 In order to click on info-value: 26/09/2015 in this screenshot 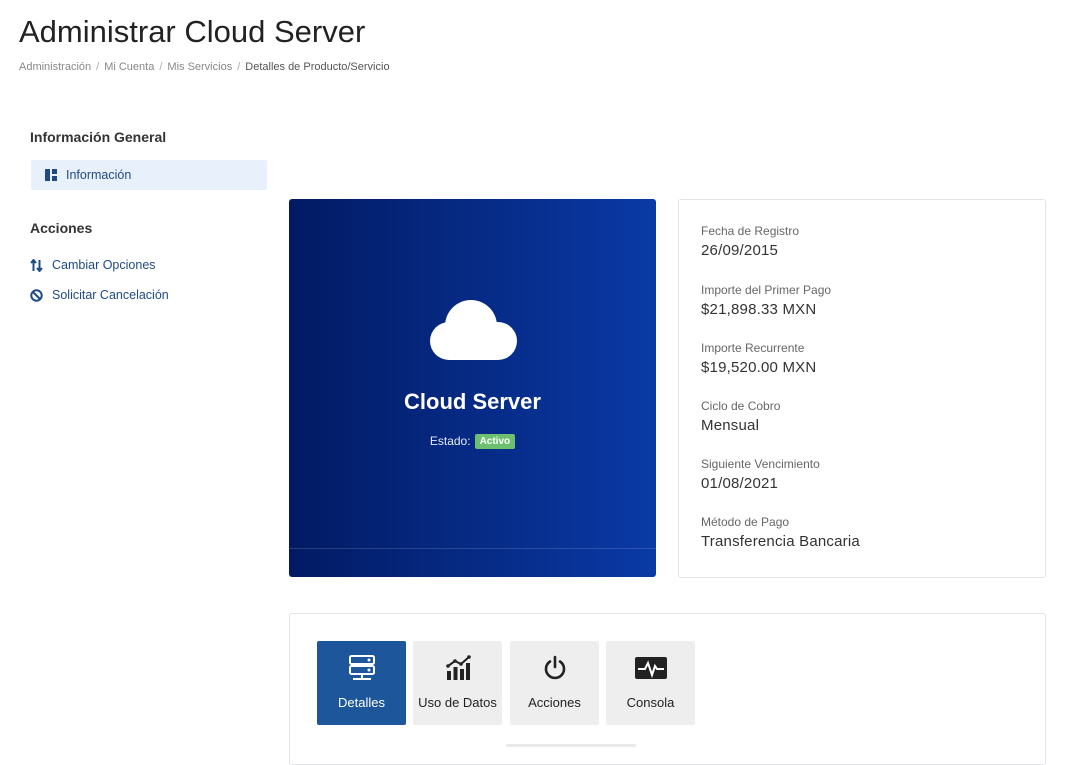, I will do `click(740, 250)`.